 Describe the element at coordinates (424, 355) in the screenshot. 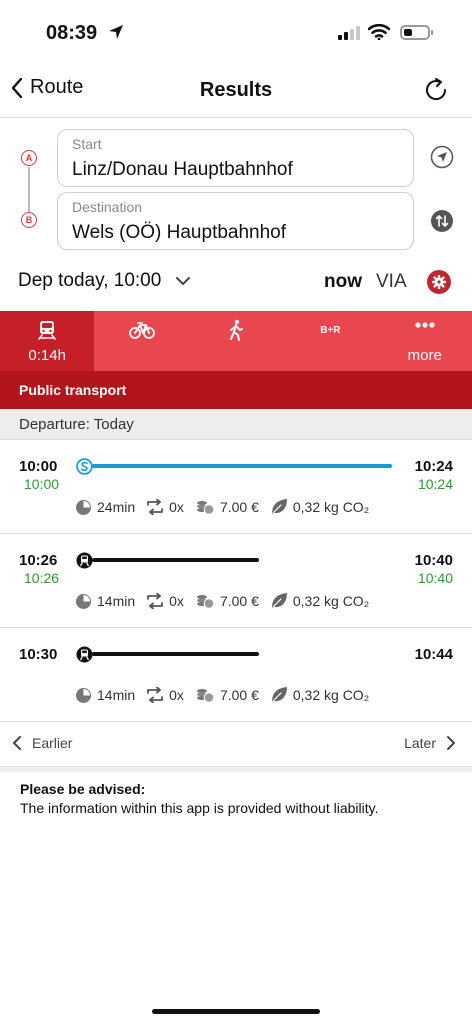

I see `tab-more-label: more` at that location.